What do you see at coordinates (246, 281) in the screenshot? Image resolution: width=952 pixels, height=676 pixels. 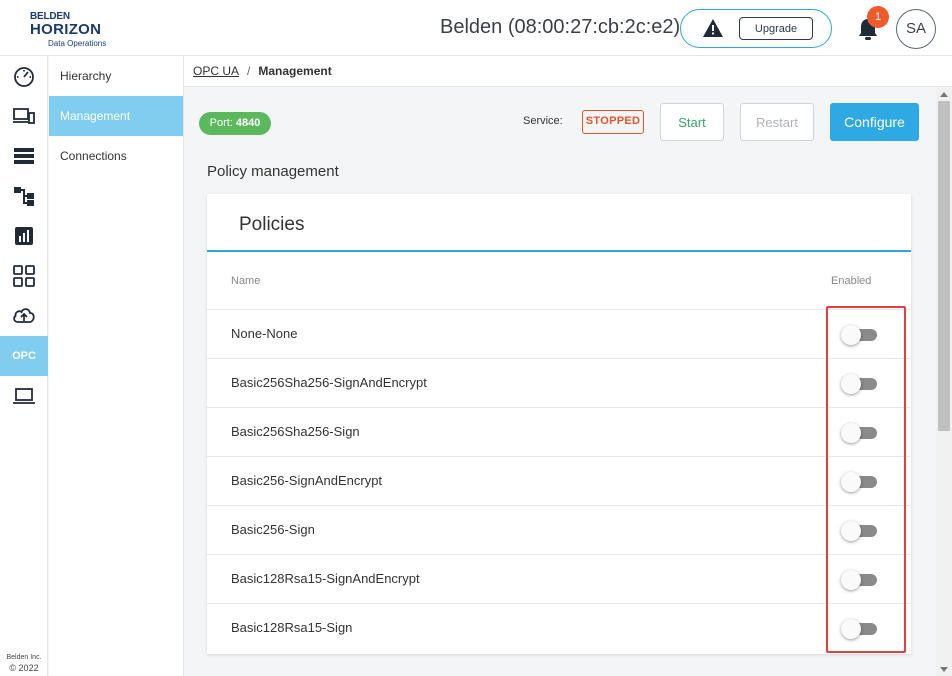 I see `column-header-name: Name` at bounding box center [246, 281].